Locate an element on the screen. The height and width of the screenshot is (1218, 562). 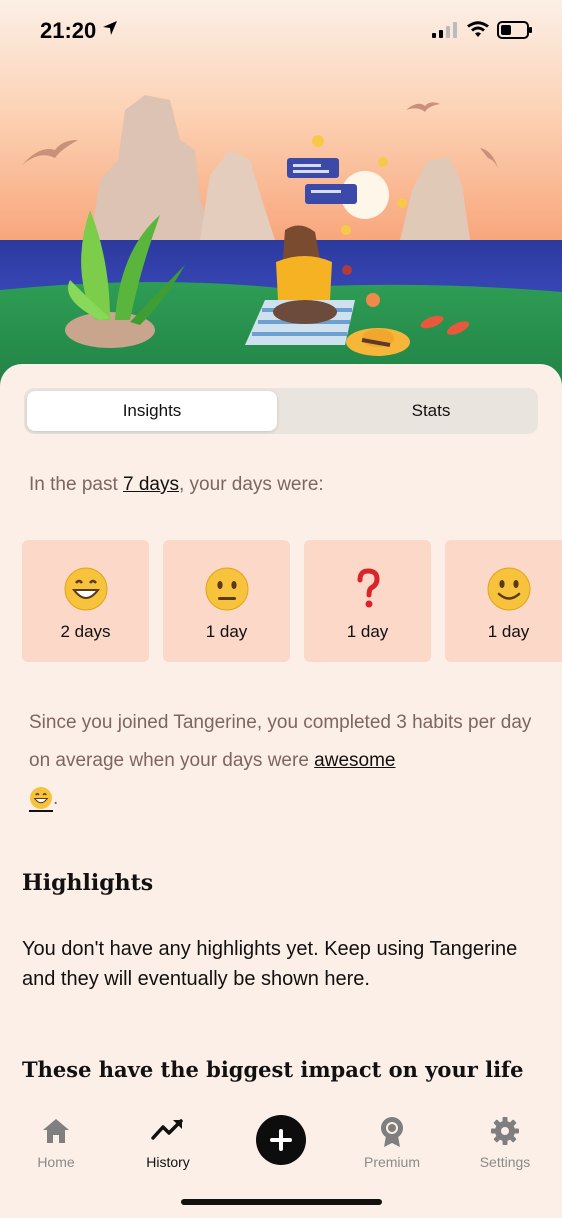
question-mark-icon is located at coordinates (367, 589).